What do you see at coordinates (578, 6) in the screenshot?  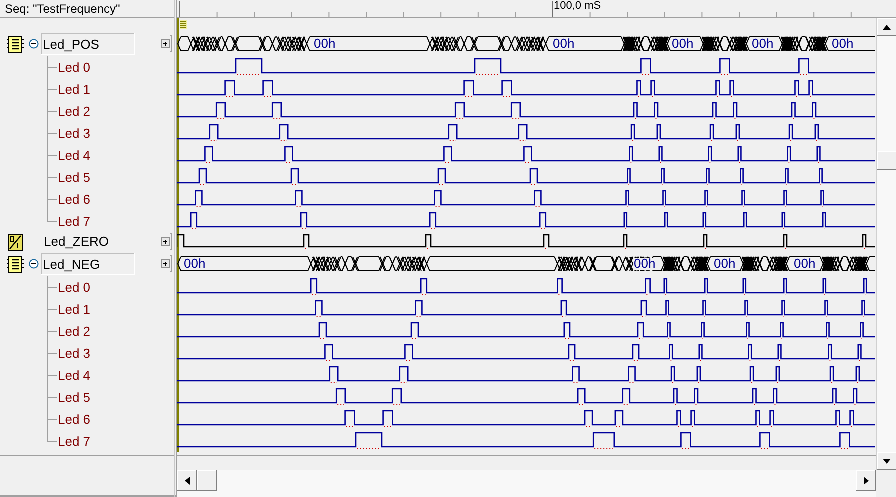 I see `ruler-label: 100,0 mS` at bounding box center [578, 6].